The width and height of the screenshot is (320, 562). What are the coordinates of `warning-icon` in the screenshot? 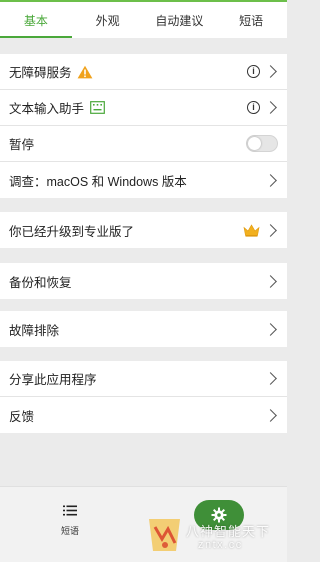 It's located at (85, 72).